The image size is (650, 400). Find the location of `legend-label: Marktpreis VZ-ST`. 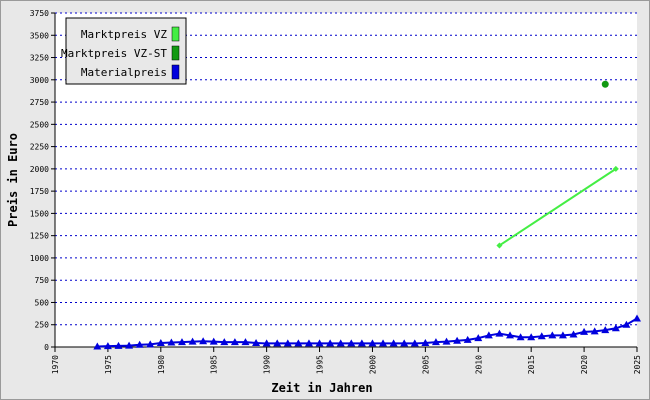

legend-label: Marktpreis VZ-ST is located at coordinates (114, 53).